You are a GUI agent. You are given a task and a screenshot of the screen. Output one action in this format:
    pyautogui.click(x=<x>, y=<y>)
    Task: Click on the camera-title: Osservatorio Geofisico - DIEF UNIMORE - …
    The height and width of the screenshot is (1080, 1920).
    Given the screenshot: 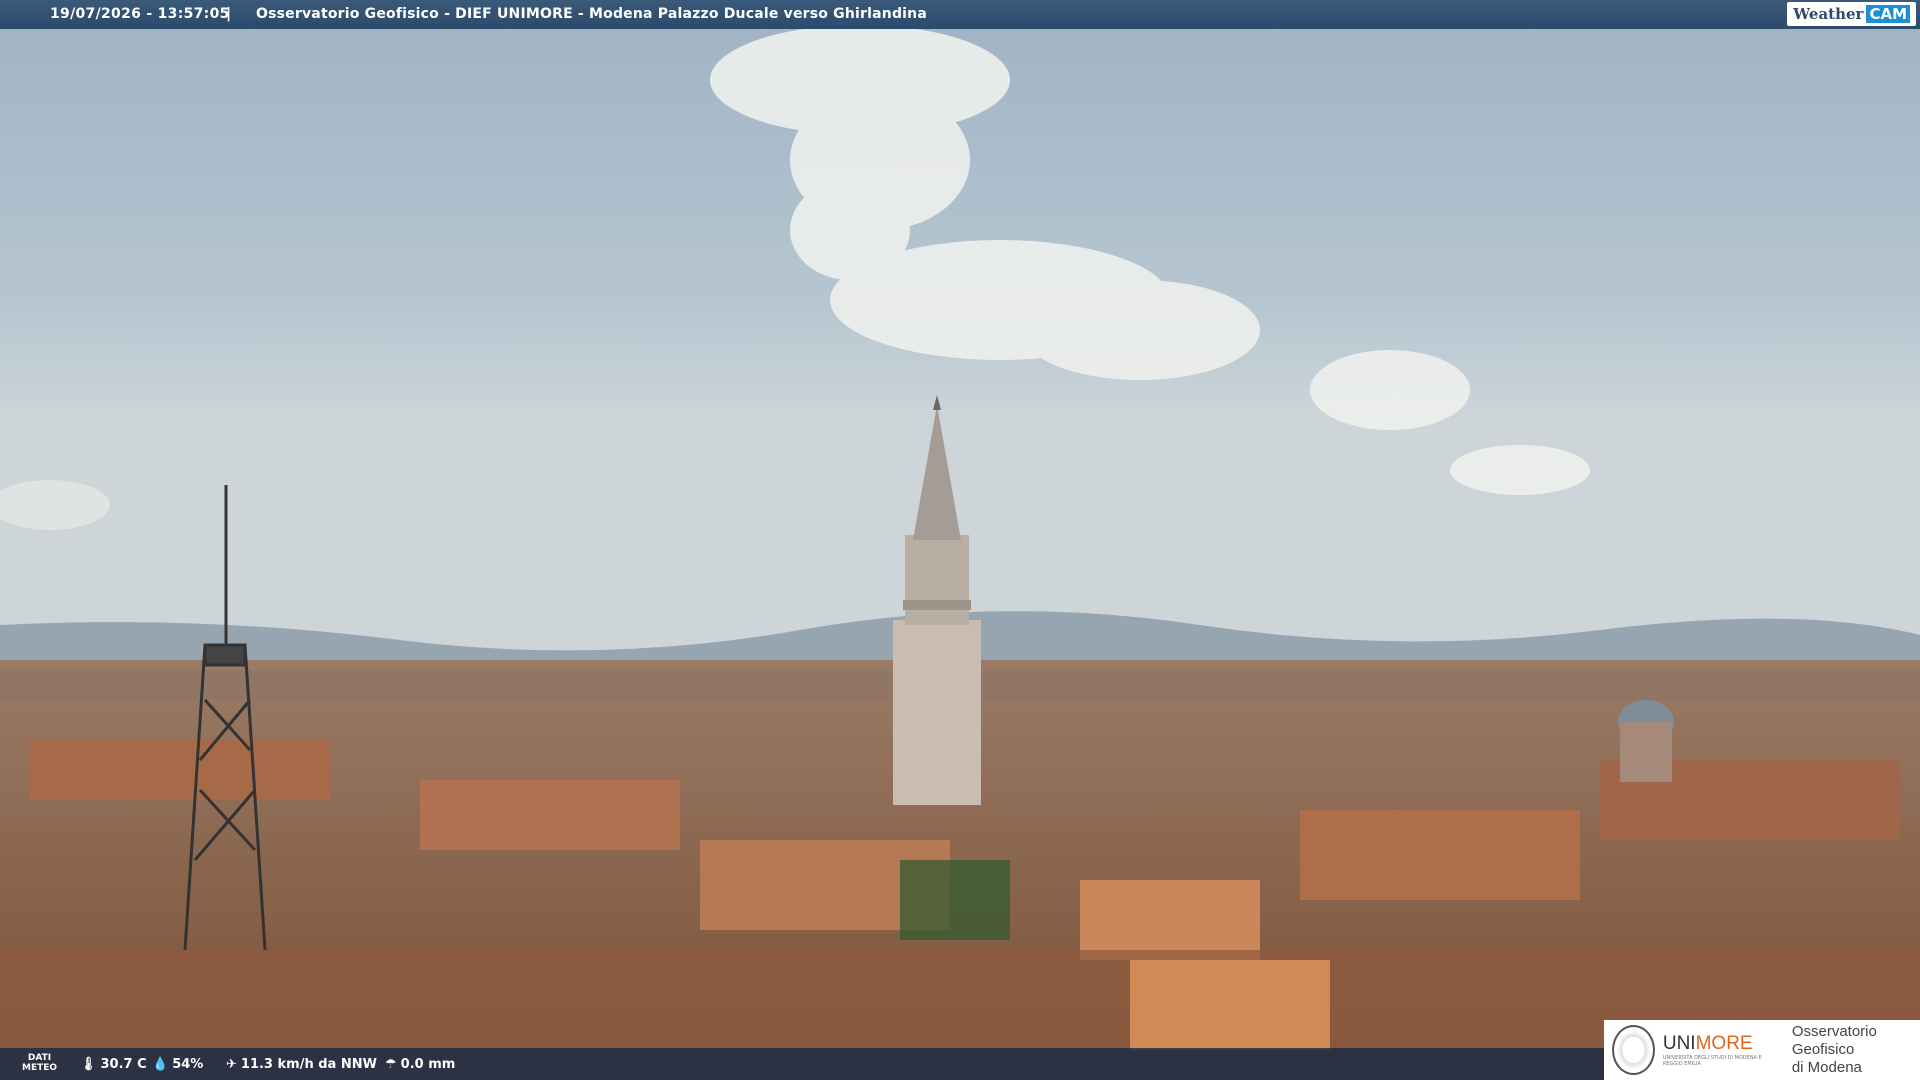 What is the action you would take?
    pyautogui.click(x=591, y=14)
    